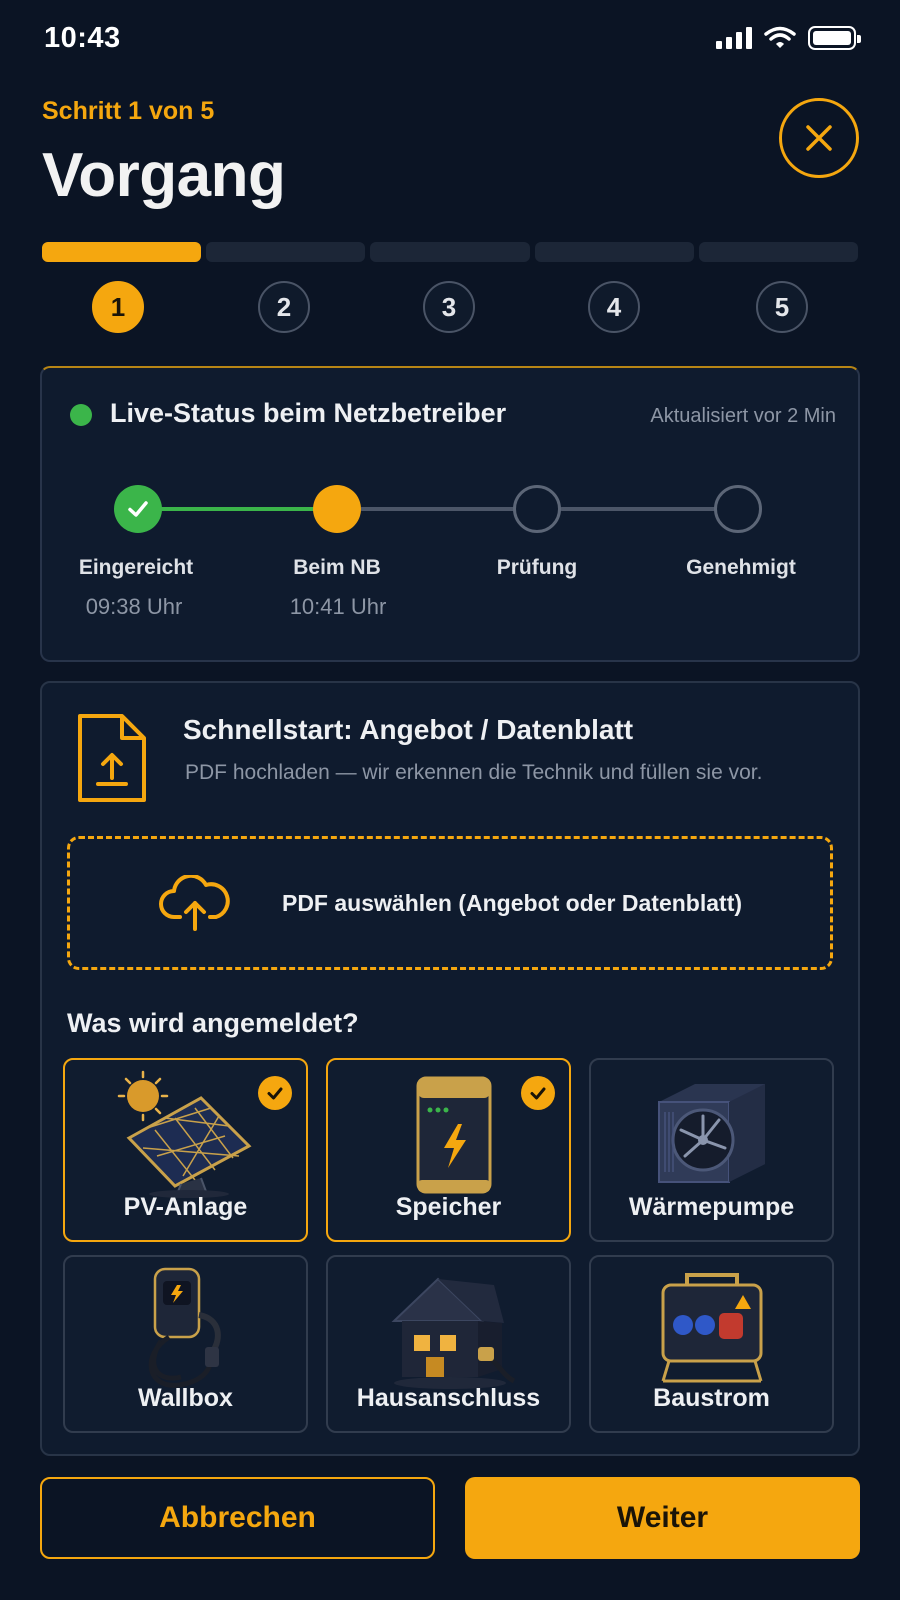  What do you see at coordinates (136, 567) in the screenshot?
I see `stage-label: Eingereicht` at bounding box center [136, 567].